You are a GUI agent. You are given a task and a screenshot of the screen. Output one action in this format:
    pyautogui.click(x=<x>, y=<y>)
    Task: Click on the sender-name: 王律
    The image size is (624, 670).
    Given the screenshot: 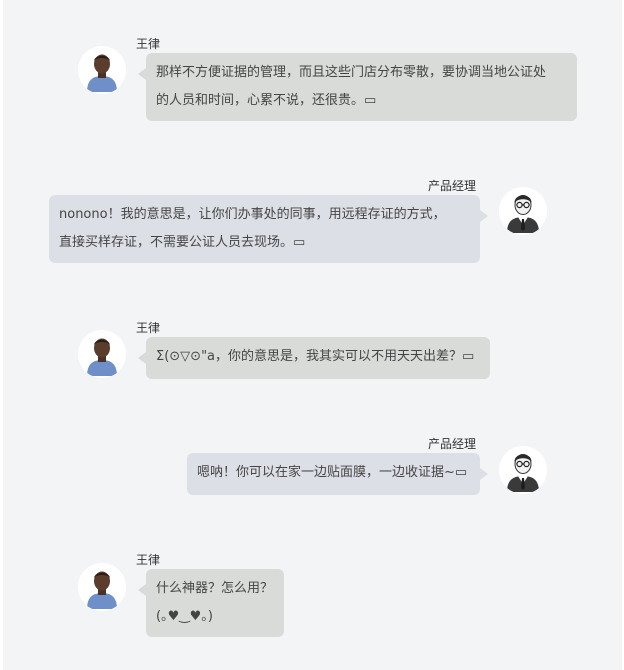 What is the action you would take?
    pyautogui.click(x=148, y=560)
    